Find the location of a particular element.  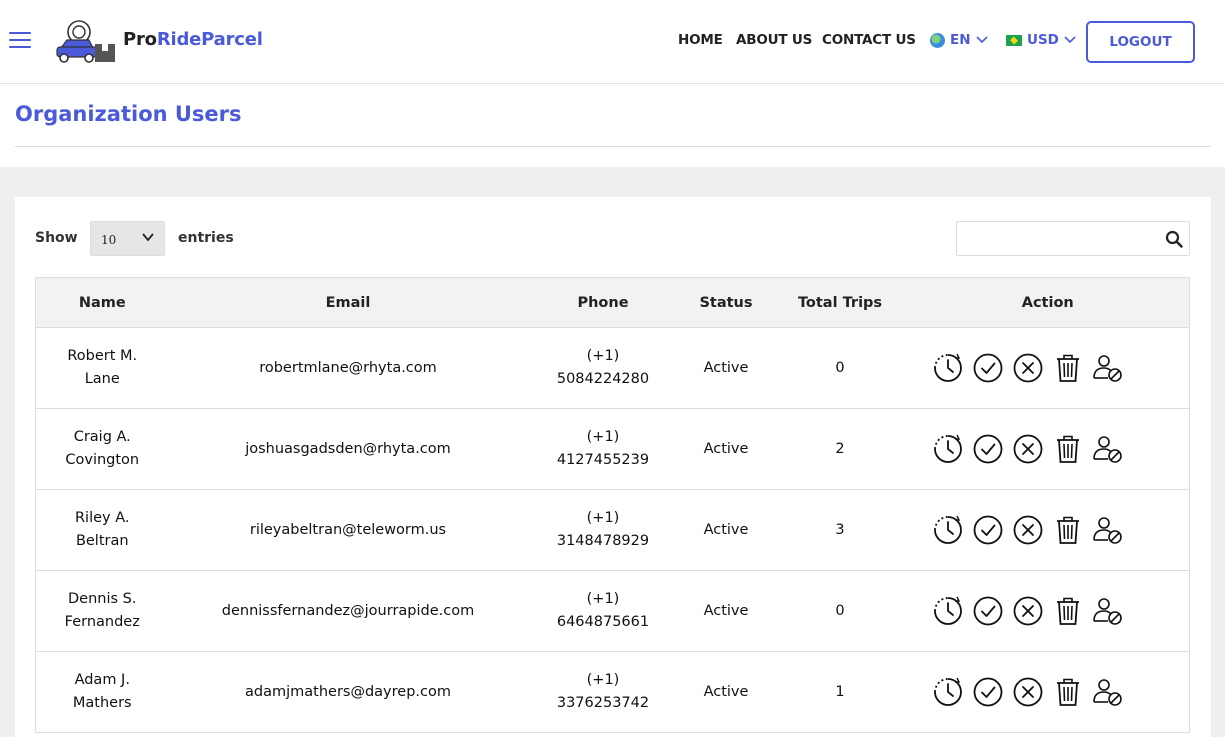

user-phone: (+1) 5084224280 is located at coordinates (603, 368).